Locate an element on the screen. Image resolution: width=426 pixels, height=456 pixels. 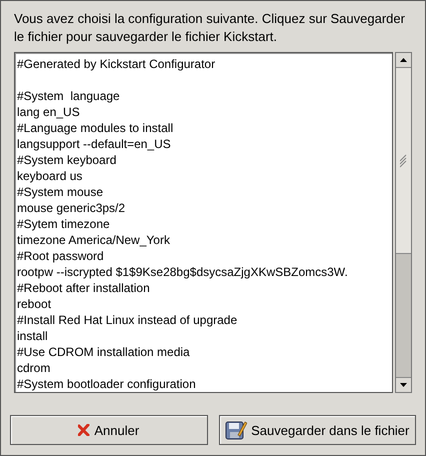
config-line: #Generated by Kickstart Configurator is located at coordinates (116, 64).